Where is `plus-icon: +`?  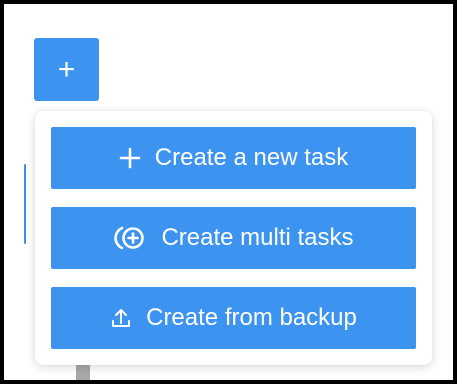
plus-icon: + is located at coordinates (66, 69).